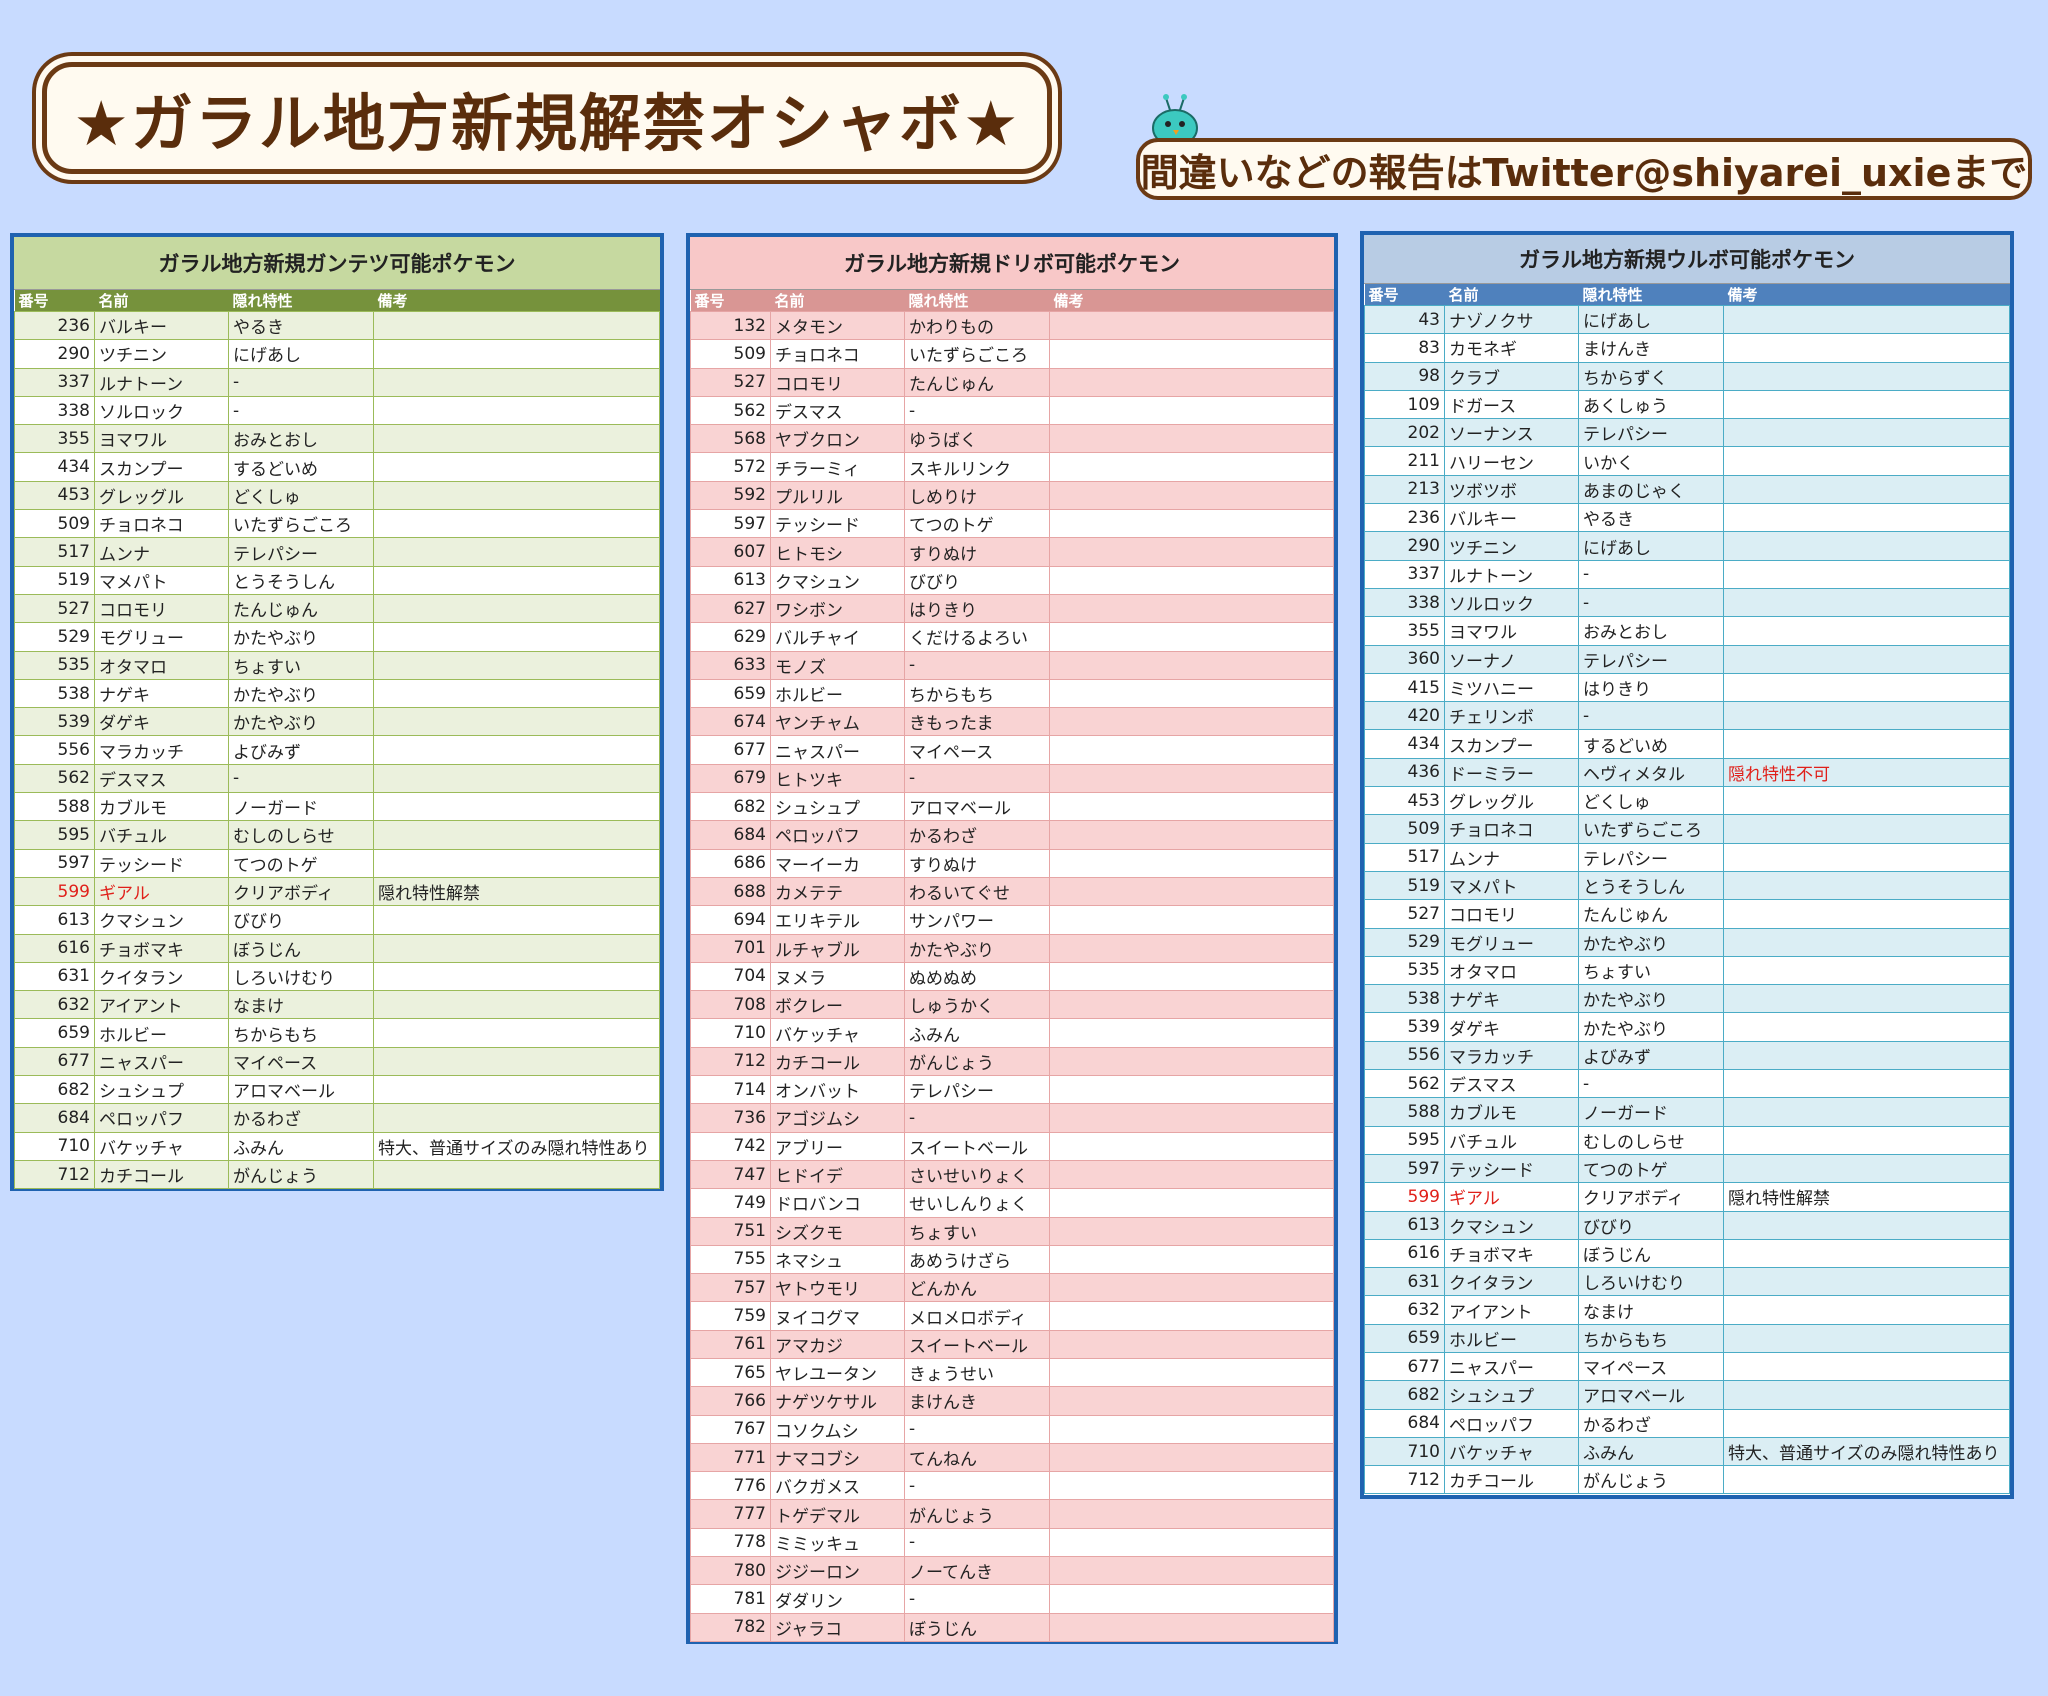 This screenshot has height=1696, width=2048. I want to click on table-row: 684 ペロッパフ かるわざ, so click(1012, 835).